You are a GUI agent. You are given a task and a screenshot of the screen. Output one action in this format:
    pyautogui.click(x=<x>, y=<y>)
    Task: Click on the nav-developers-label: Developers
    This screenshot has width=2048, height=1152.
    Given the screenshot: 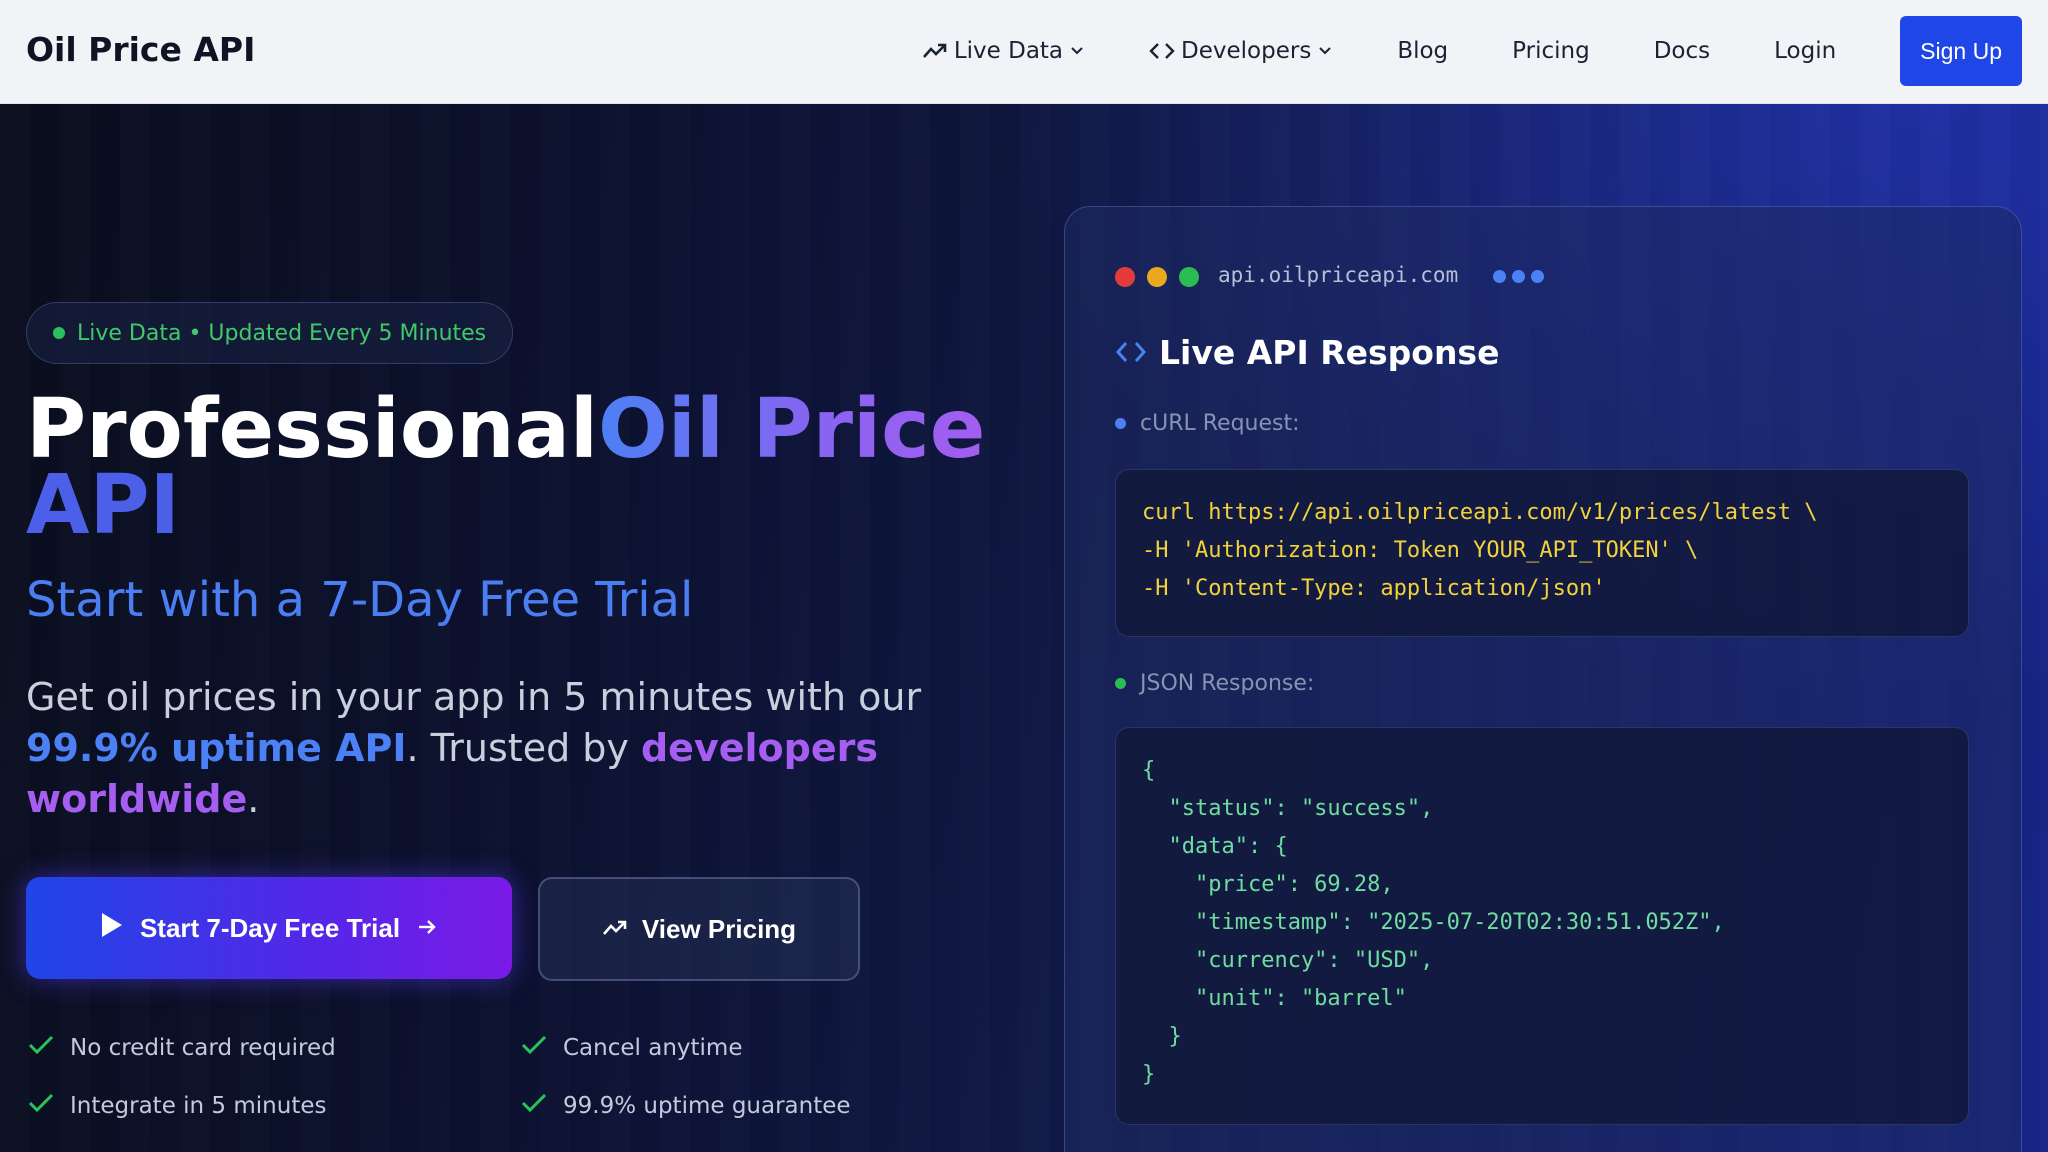 What is the action you would take?
    pyautogui.click(x=1246, y=51)
    